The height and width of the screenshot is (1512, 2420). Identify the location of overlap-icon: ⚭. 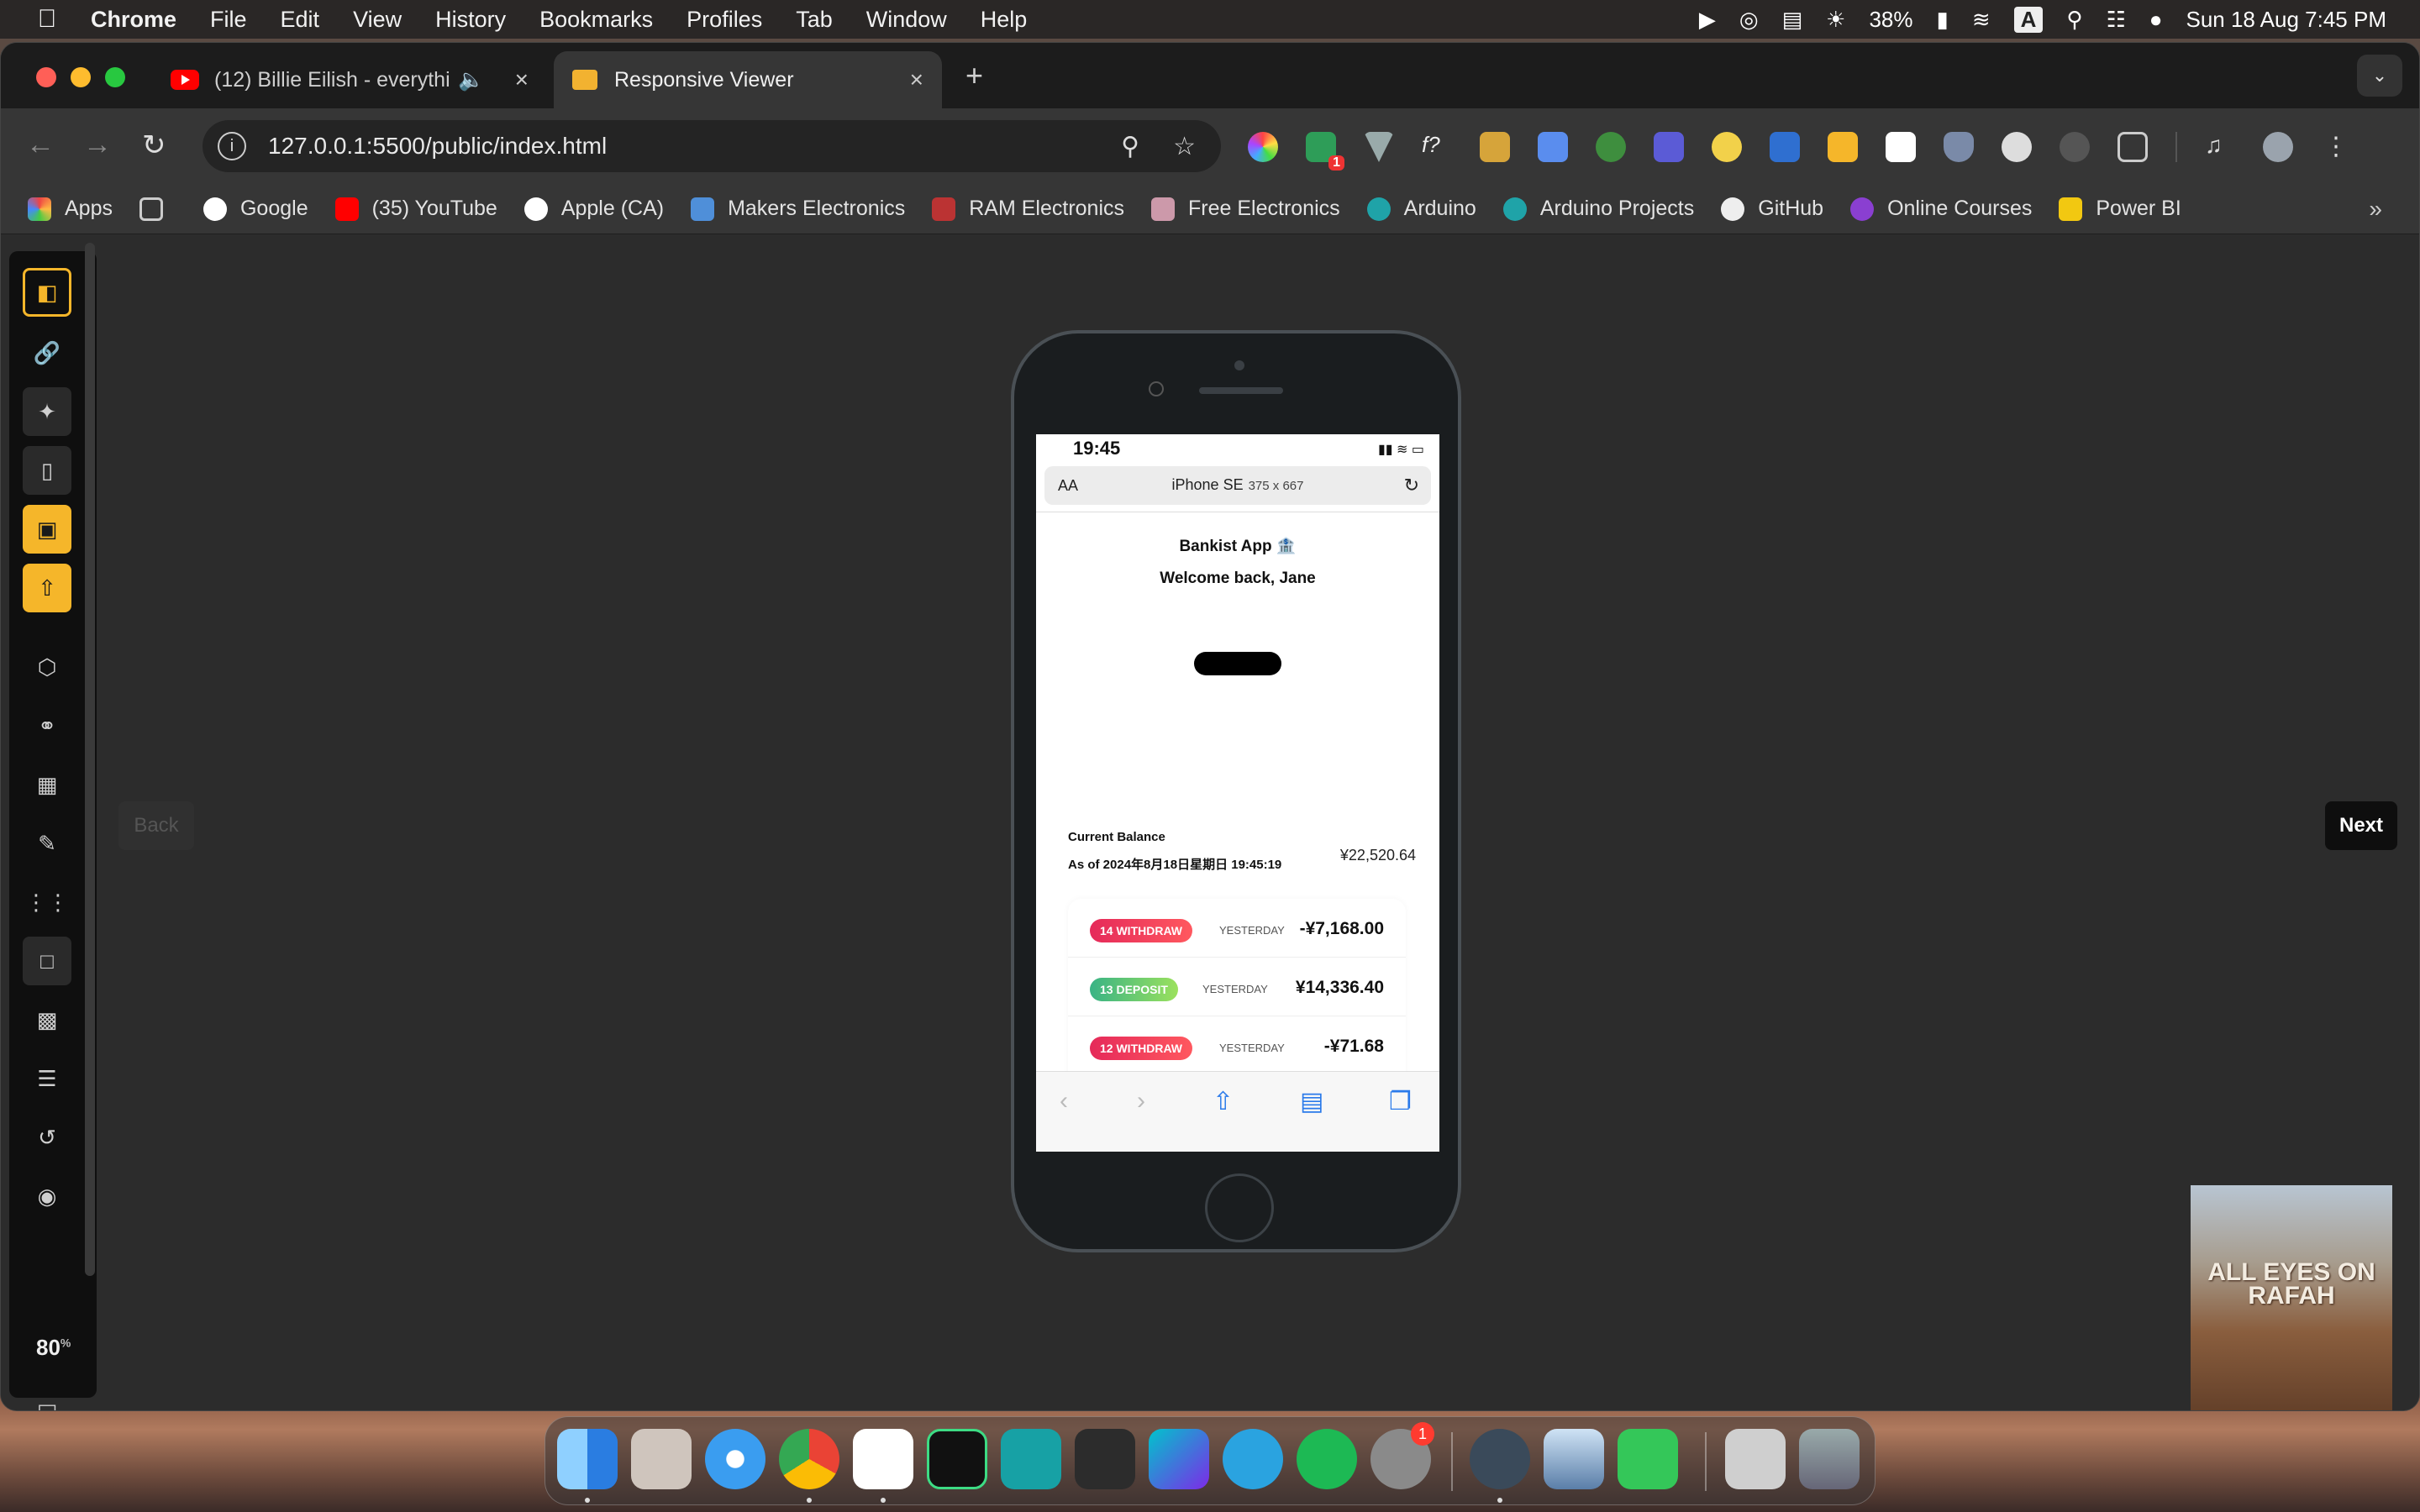
(47, 725).